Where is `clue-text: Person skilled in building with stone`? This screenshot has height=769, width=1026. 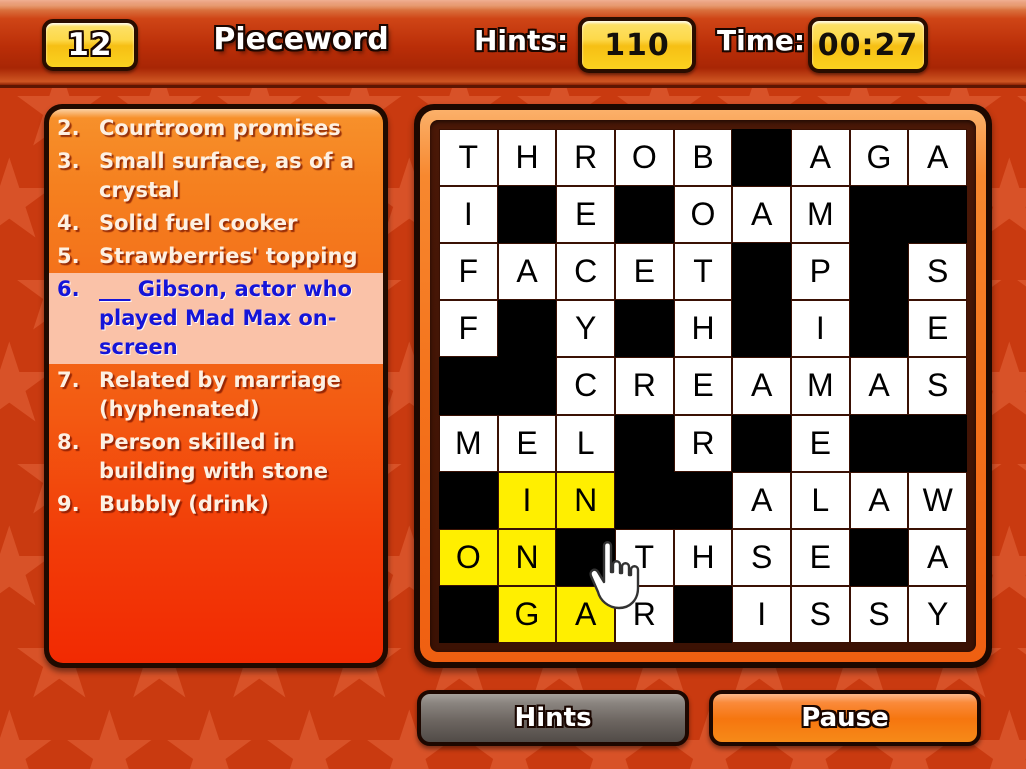 clue-text: Person skilled in building with stone is located at coordinates (213, 456).